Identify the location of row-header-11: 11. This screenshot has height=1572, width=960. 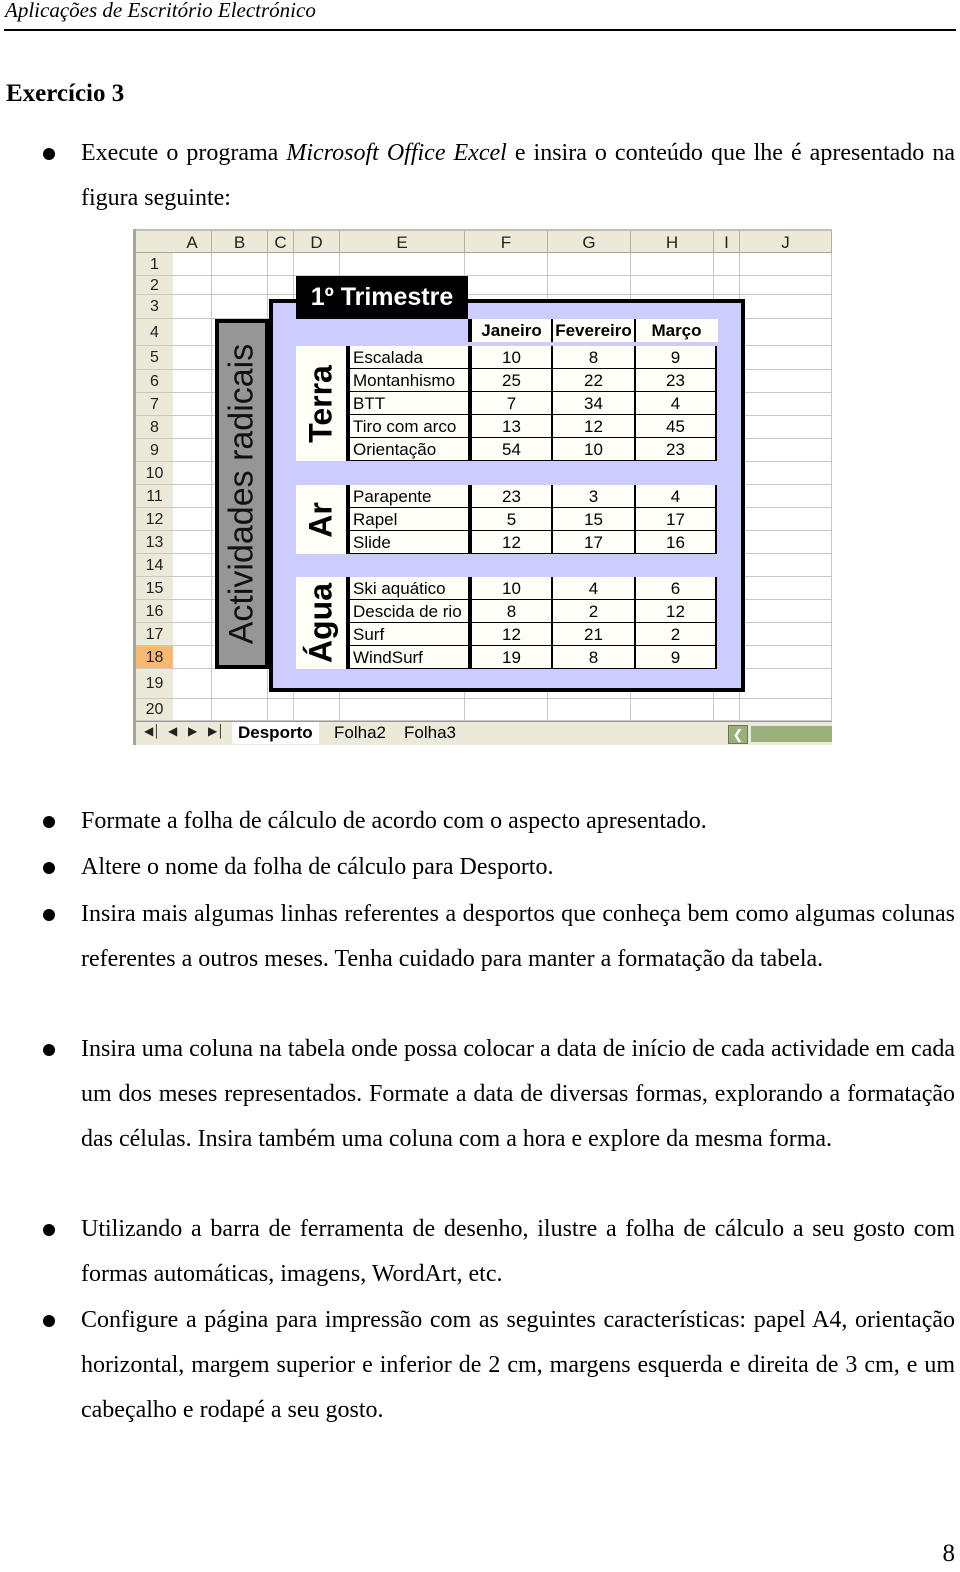
(154, 496).